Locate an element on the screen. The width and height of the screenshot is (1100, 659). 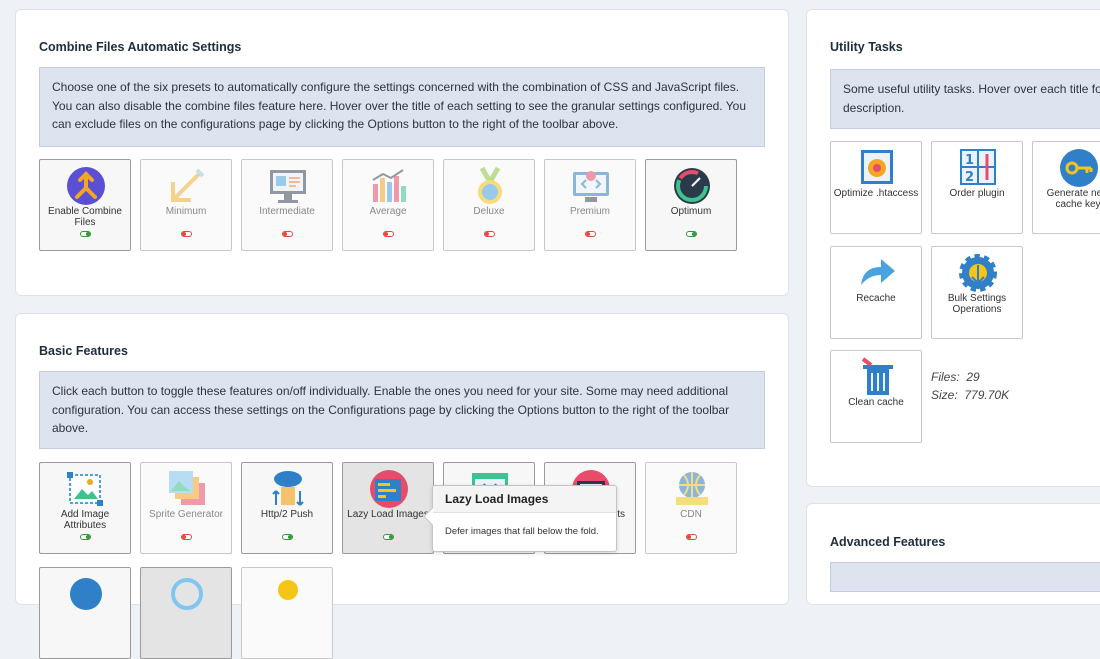
bulb-icon is located at coordinates (288, 590).